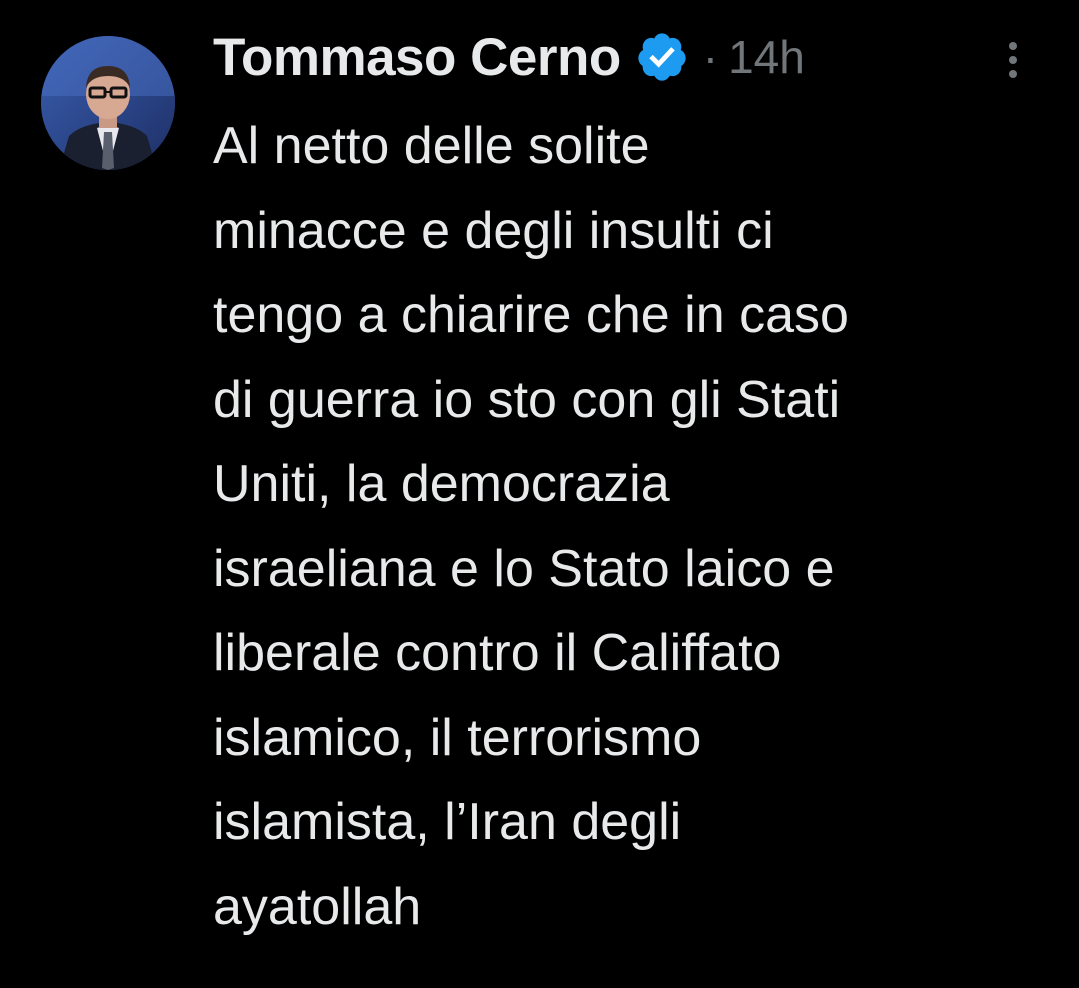 This screenshot has width=1079, height=988. I want to click on tweet-text-line: israeliana e lo Stato laico e, so click(524, 568).